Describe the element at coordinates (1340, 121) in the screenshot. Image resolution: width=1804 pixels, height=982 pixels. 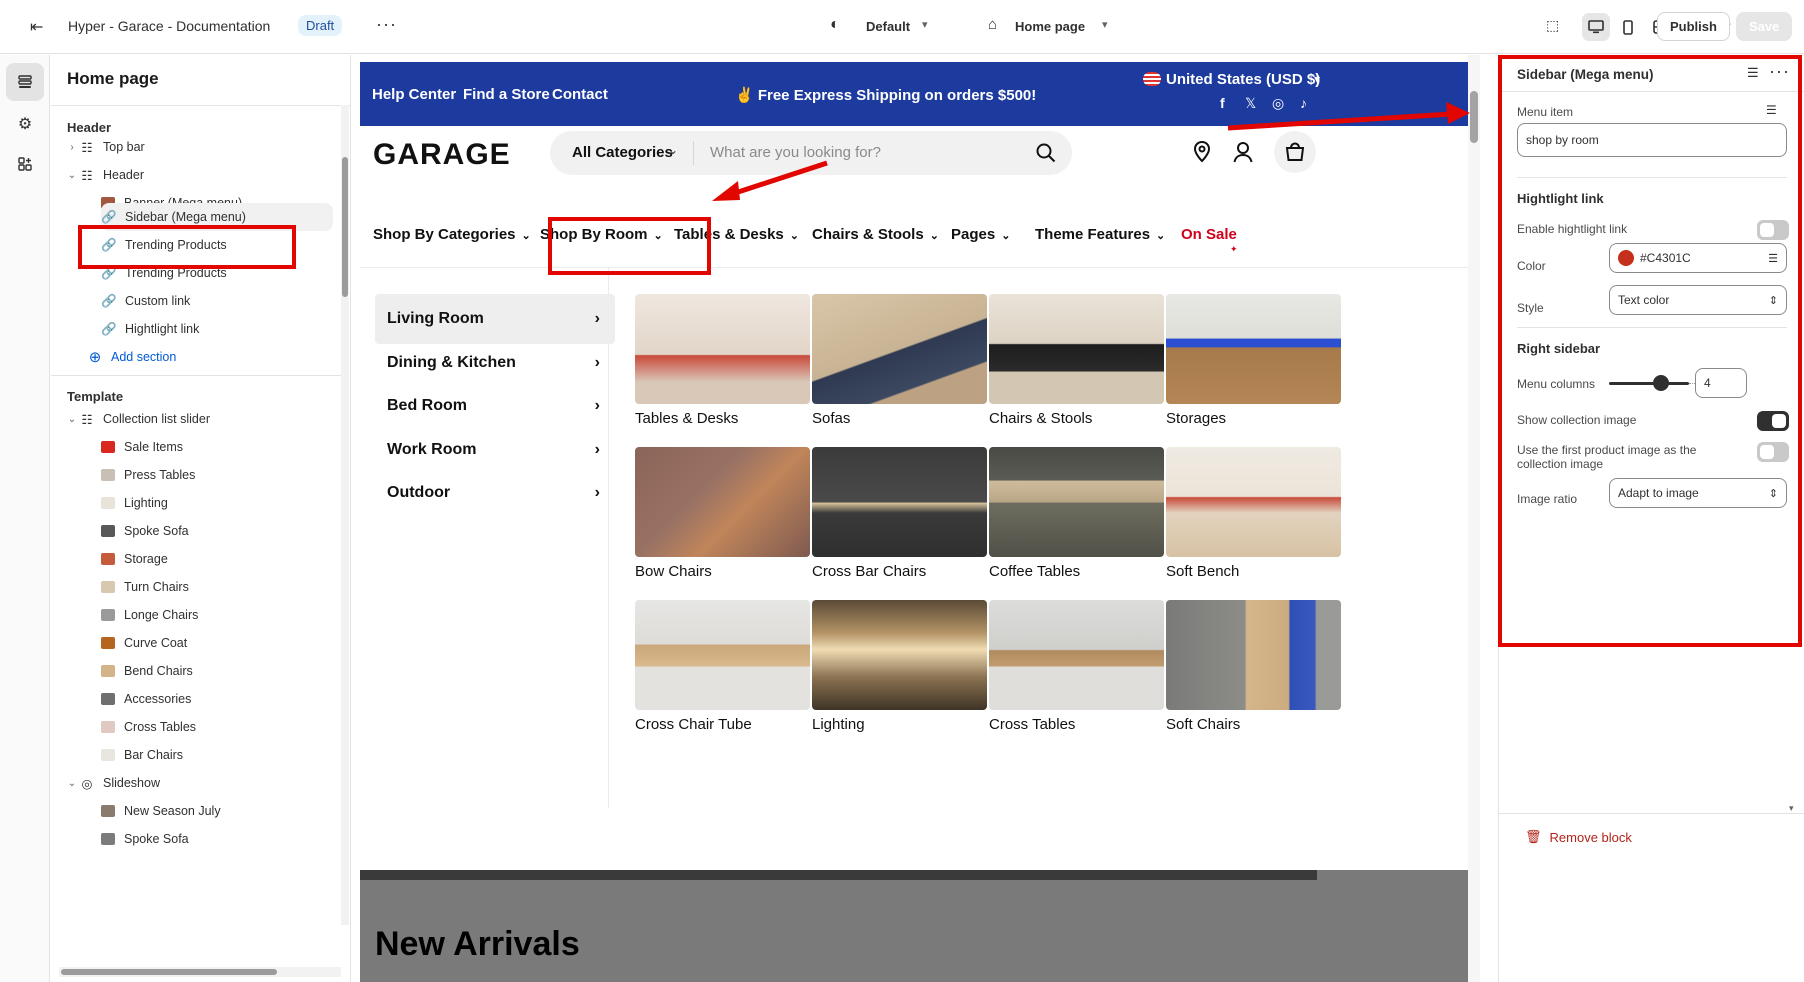
I see `arrow-to-settings` at that location.